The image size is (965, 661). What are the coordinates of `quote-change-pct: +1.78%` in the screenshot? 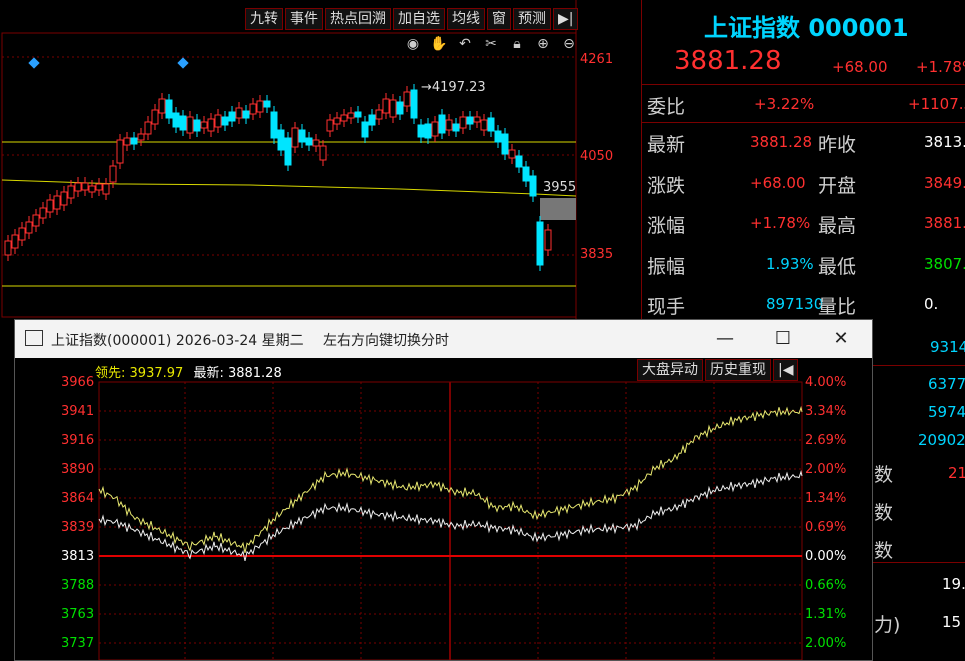 It's located at (940, 67).